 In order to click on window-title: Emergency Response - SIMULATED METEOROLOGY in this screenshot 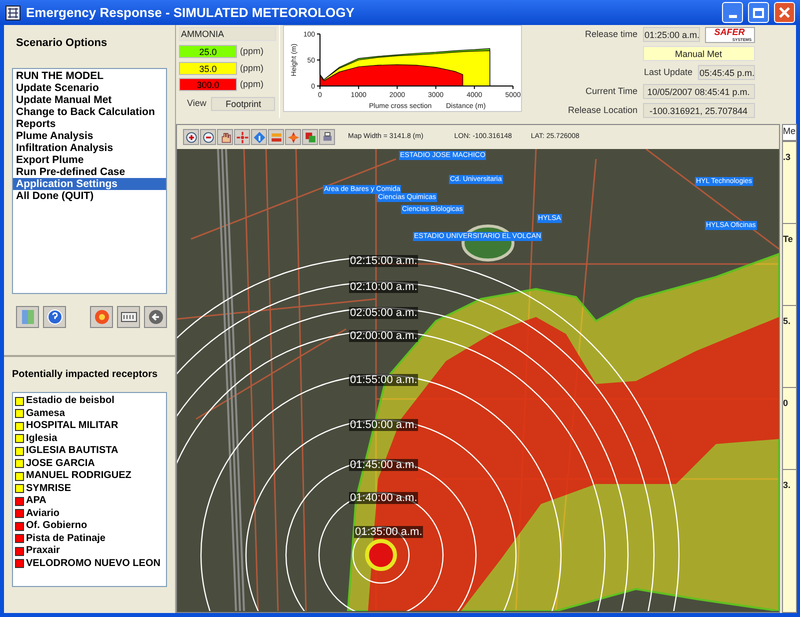, I will do `click(191, 13)`.